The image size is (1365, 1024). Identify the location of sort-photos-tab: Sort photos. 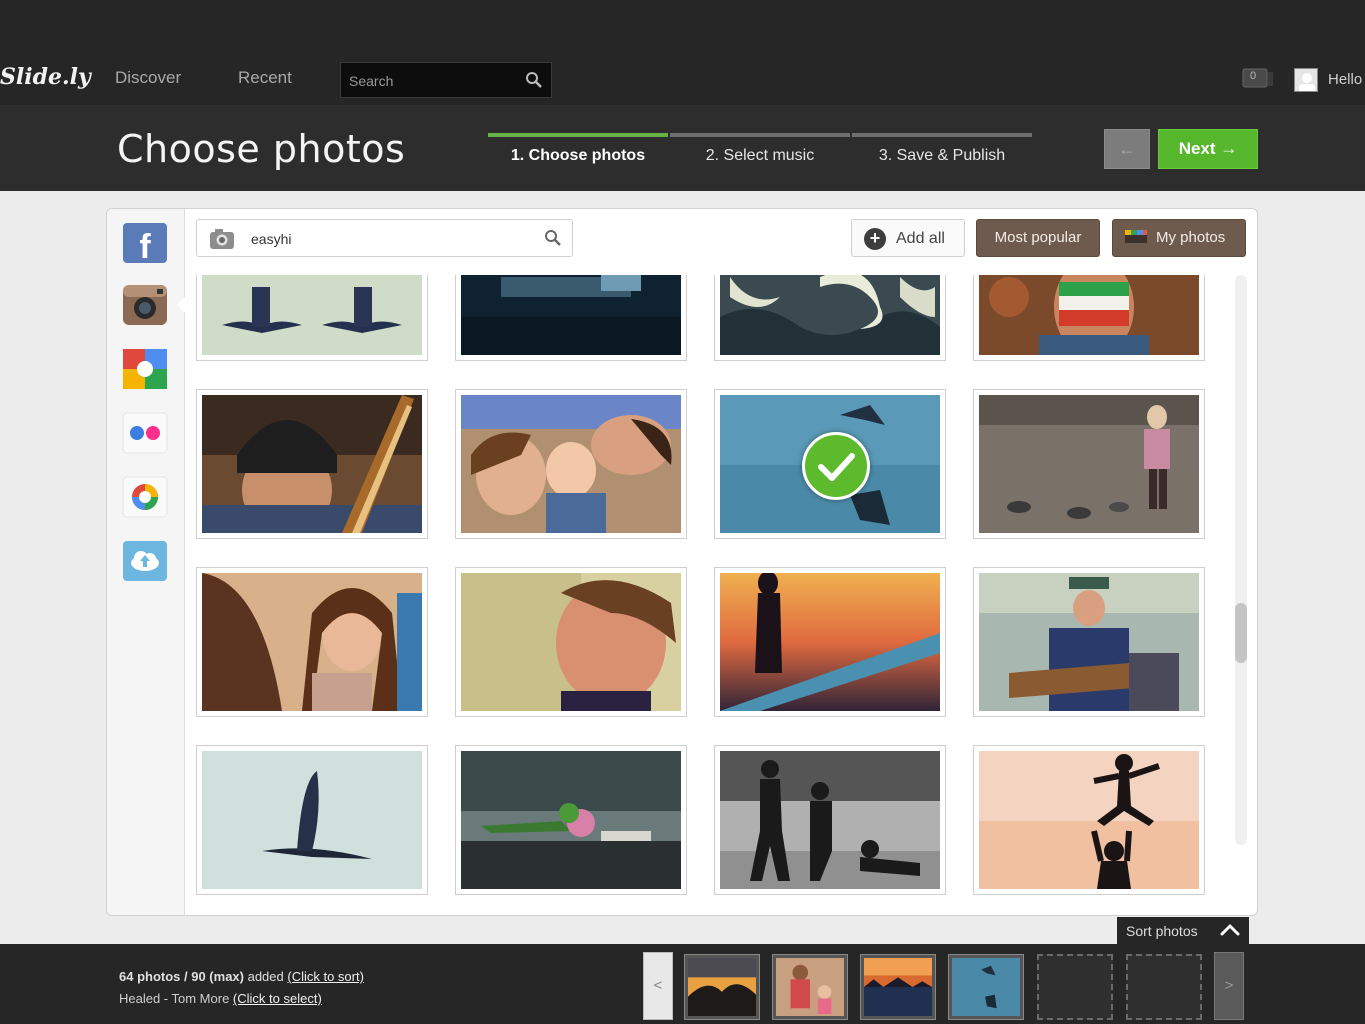
(1183, 931).